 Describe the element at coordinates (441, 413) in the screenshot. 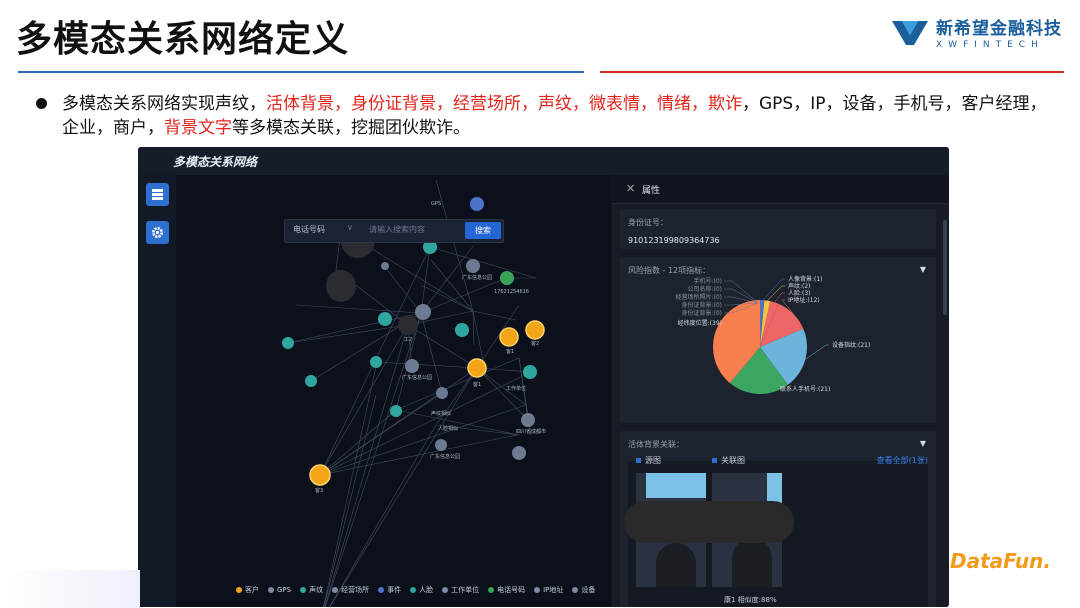

I see `edge-label: 声纹相似` at that location.